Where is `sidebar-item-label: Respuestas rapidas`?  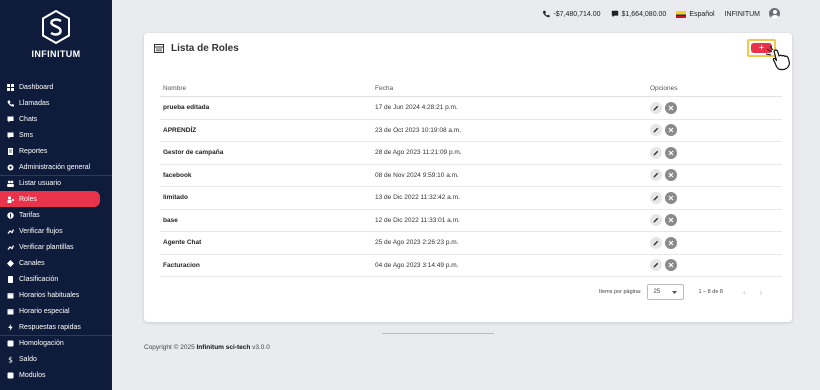 sidebar-item-label: Respuestas rapidas is located at coordinates (50, 327).